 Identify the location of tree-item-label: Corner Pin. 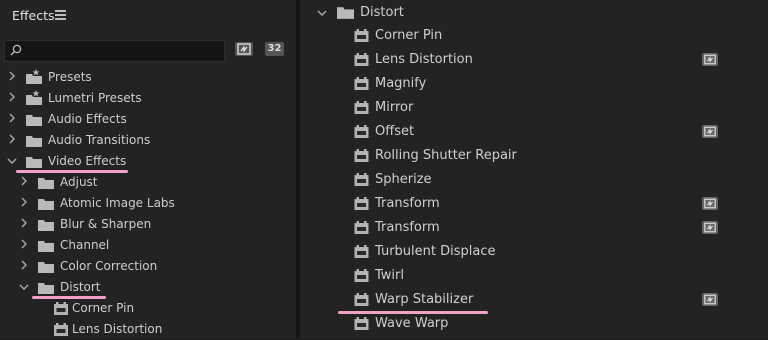
(103, 308).